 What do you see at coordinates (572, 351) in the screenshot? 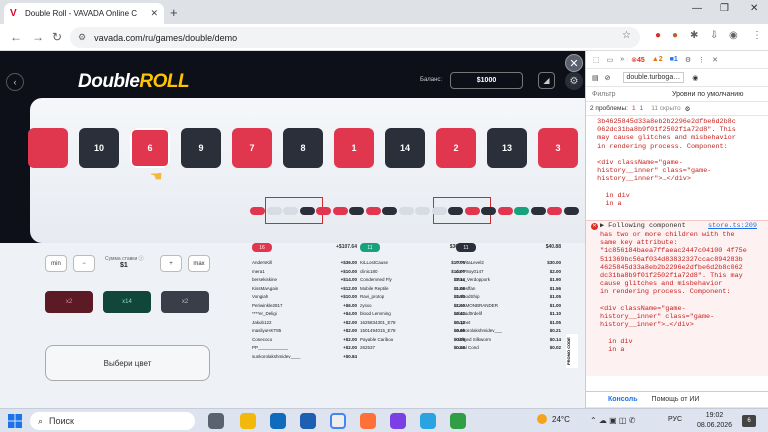
I see `promo-code-tab: PROMO CODE` at bounding box center [572, 351].